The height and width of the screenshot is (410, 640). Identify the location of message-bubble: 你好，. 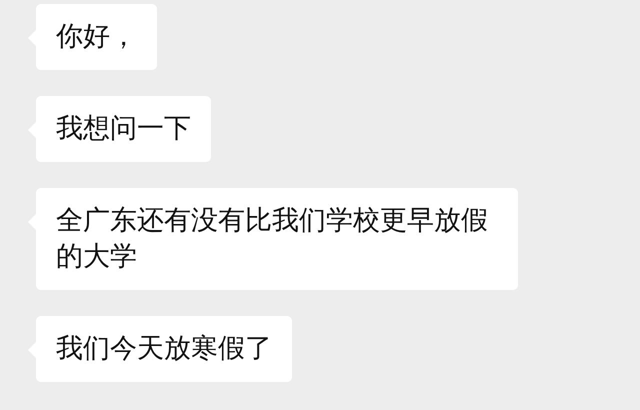
(96, 37).